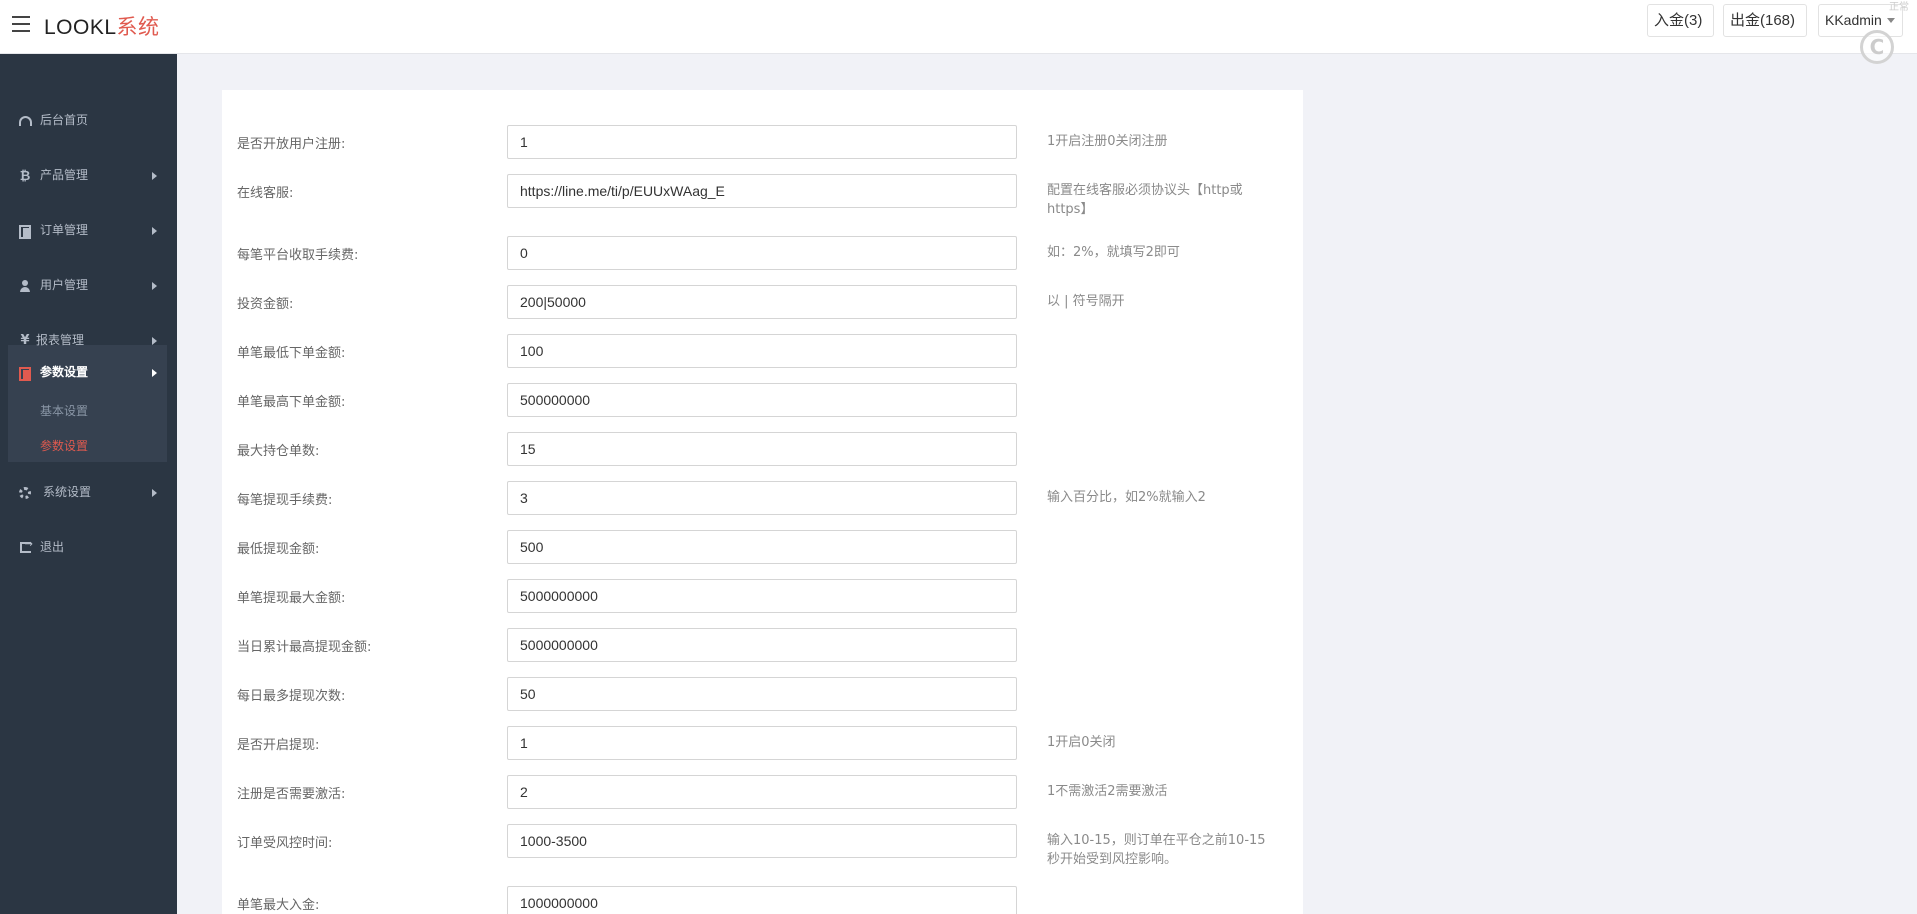 Image resolution: width=1917 pixels, height=914 pixels. Describe the element at coordinates (265, 304) in the screenshot. I see `form-label: 投资金额:` at that location.